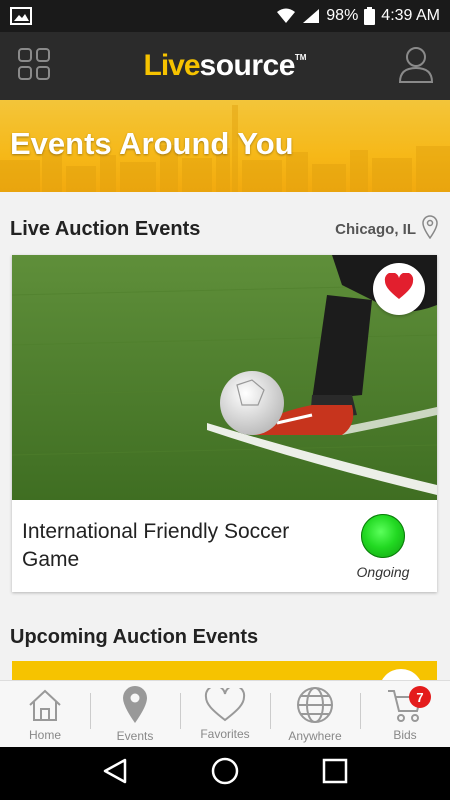 Image resolution: width=450 pixels, height=800 pixels. I want to click on location-label: Chicago, IL, so click(375, 229).